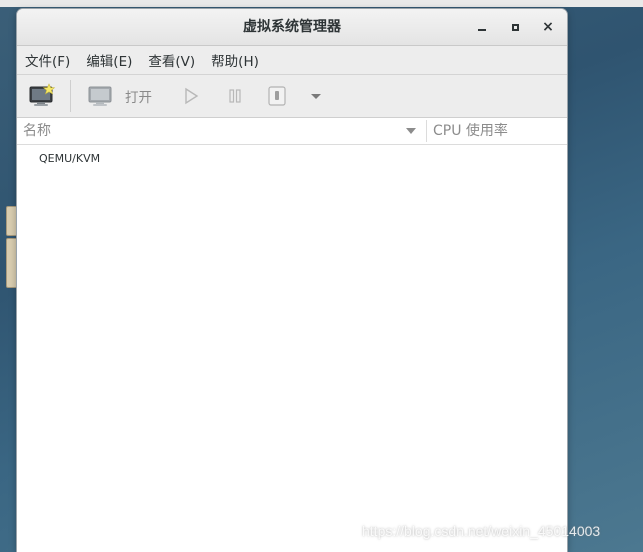  Describe the element at coordinates (482, 27) in the screenshot. I see `minimize-button` at that location.